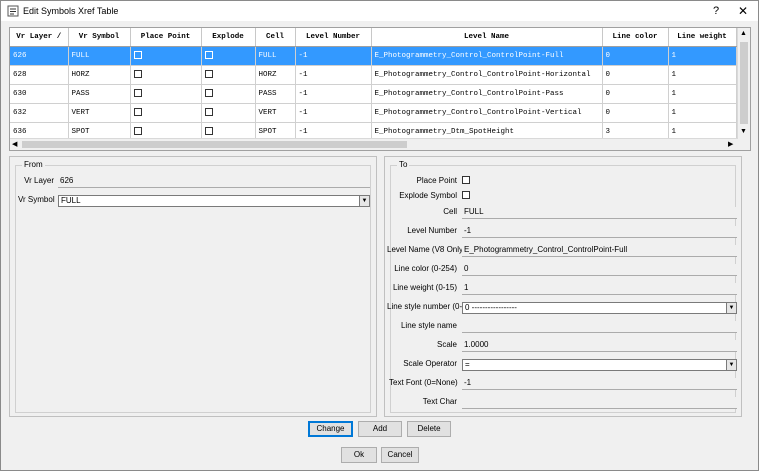 The height and width of the screenshot is (471, 759). I want to click on level-number-label: Level Number, so click(432, 230).